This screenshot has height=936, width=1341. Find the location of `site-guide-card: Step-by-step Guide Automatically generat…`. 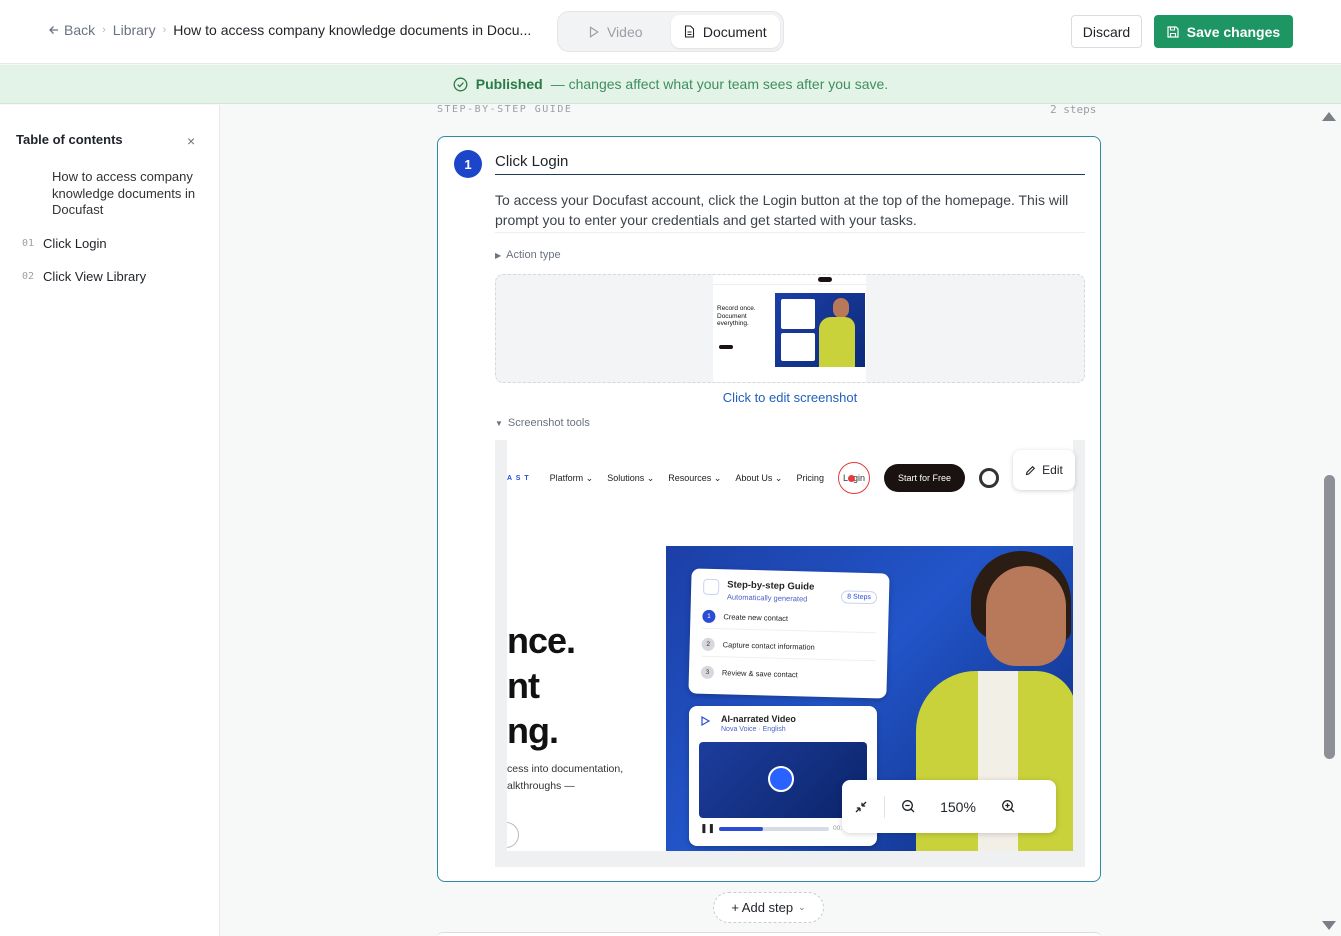

site-guide-card: Step-by-step Guide Automatically generat… is located at coordinates (789, 633).